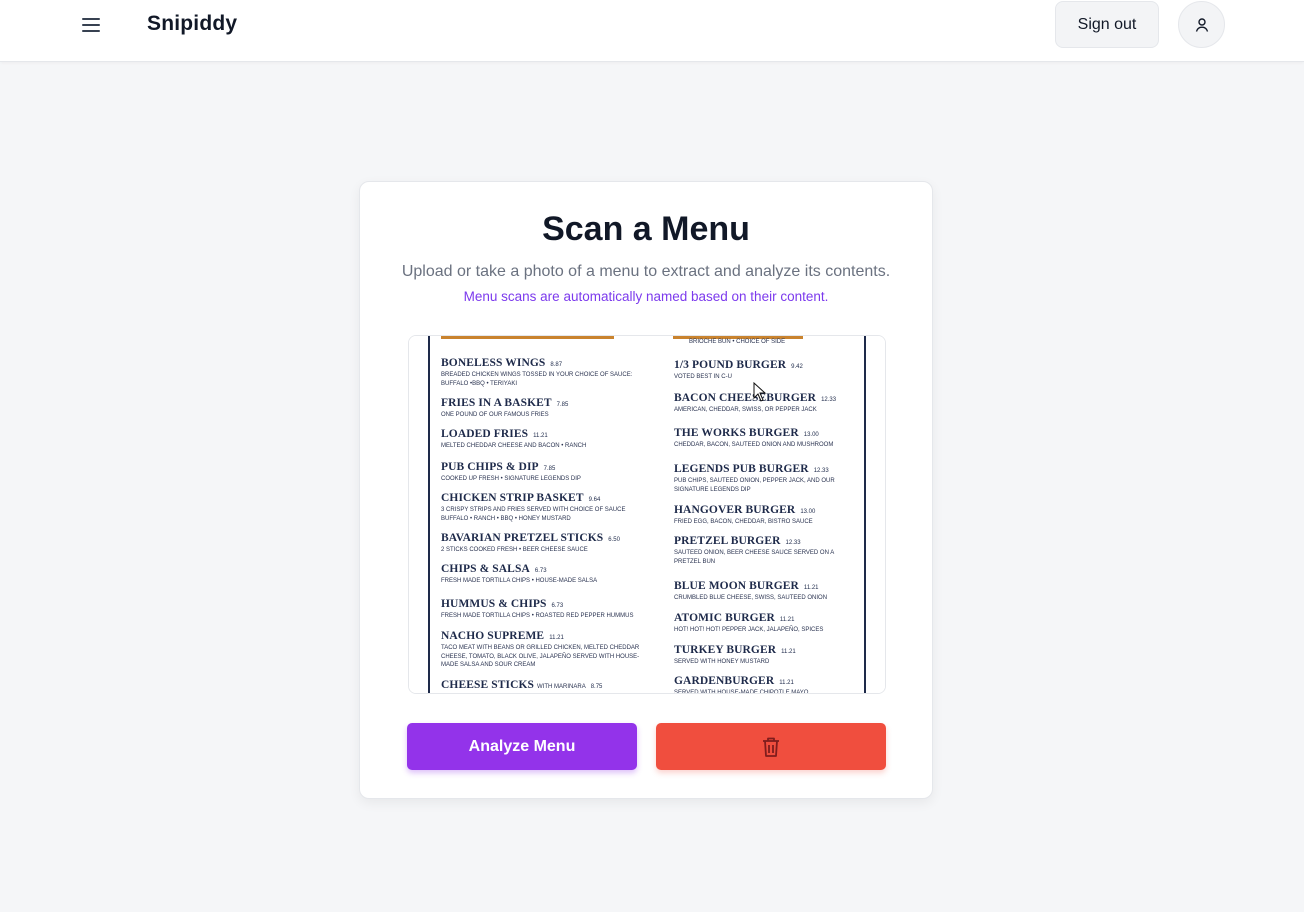 The image size is (1304, 912). I want to click on menu-item: CHEESE STICKS WITH MARINARA 8.75, so click(543, 684).